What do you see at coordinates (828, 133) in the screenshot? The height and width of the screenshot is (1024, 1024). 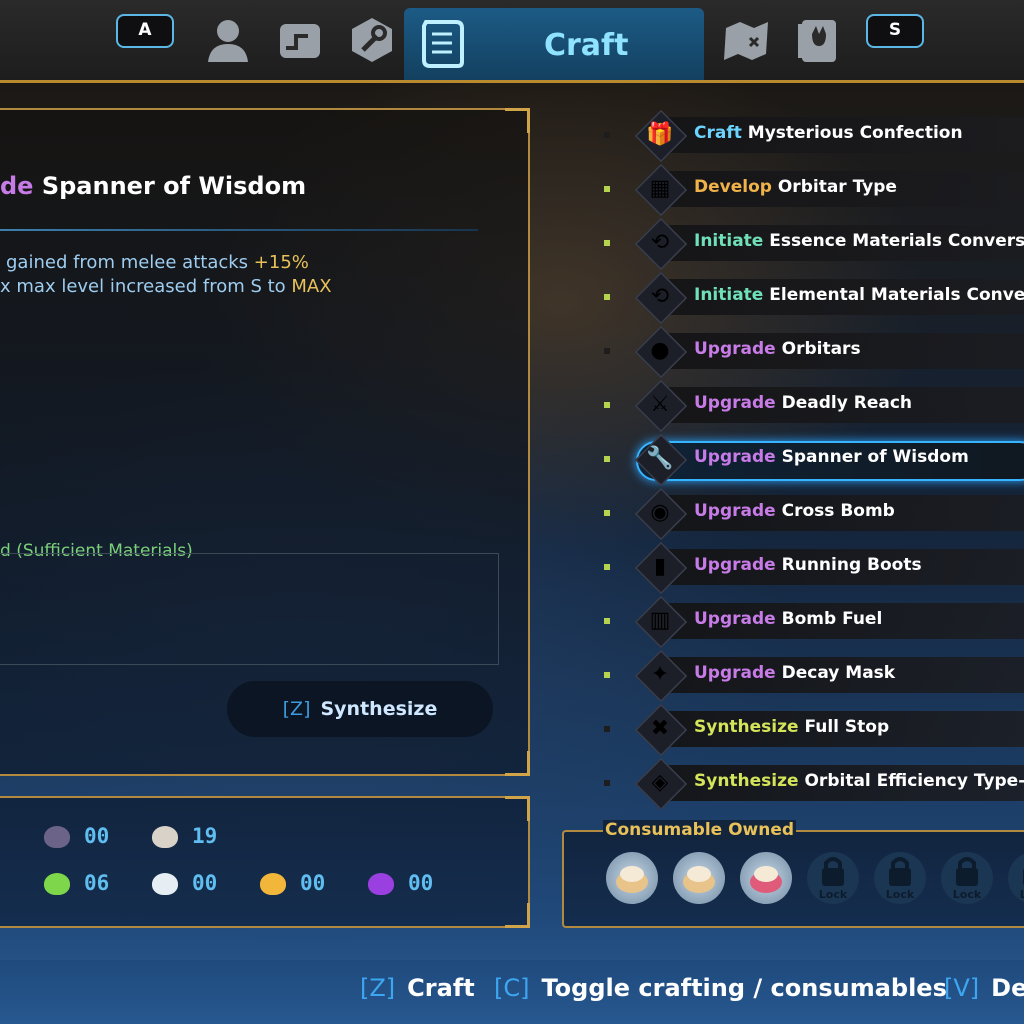 I see `recipe-label: Craft Mysterious Confection` at bounding box center [828, 133].